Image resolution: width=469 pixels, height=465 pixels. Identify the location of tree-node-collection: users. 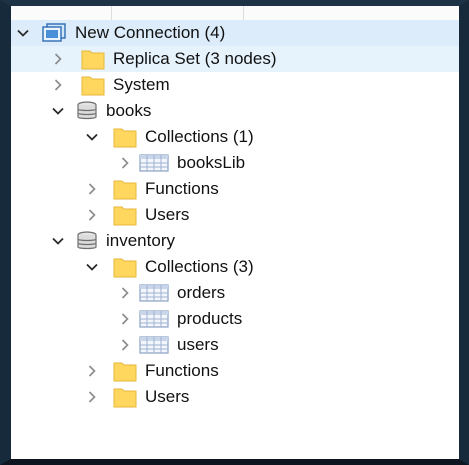
(235, 345).